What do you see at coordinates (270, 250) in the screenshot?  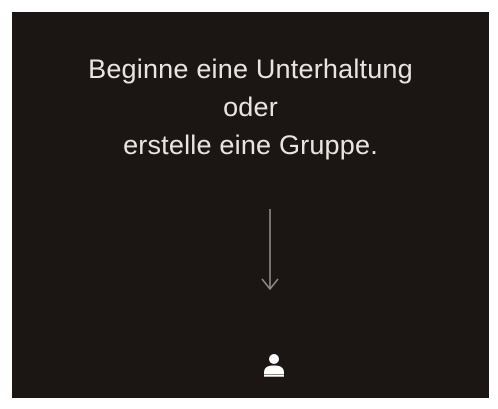 I see `arrow-down-icon` at bounding box center [270, 250].